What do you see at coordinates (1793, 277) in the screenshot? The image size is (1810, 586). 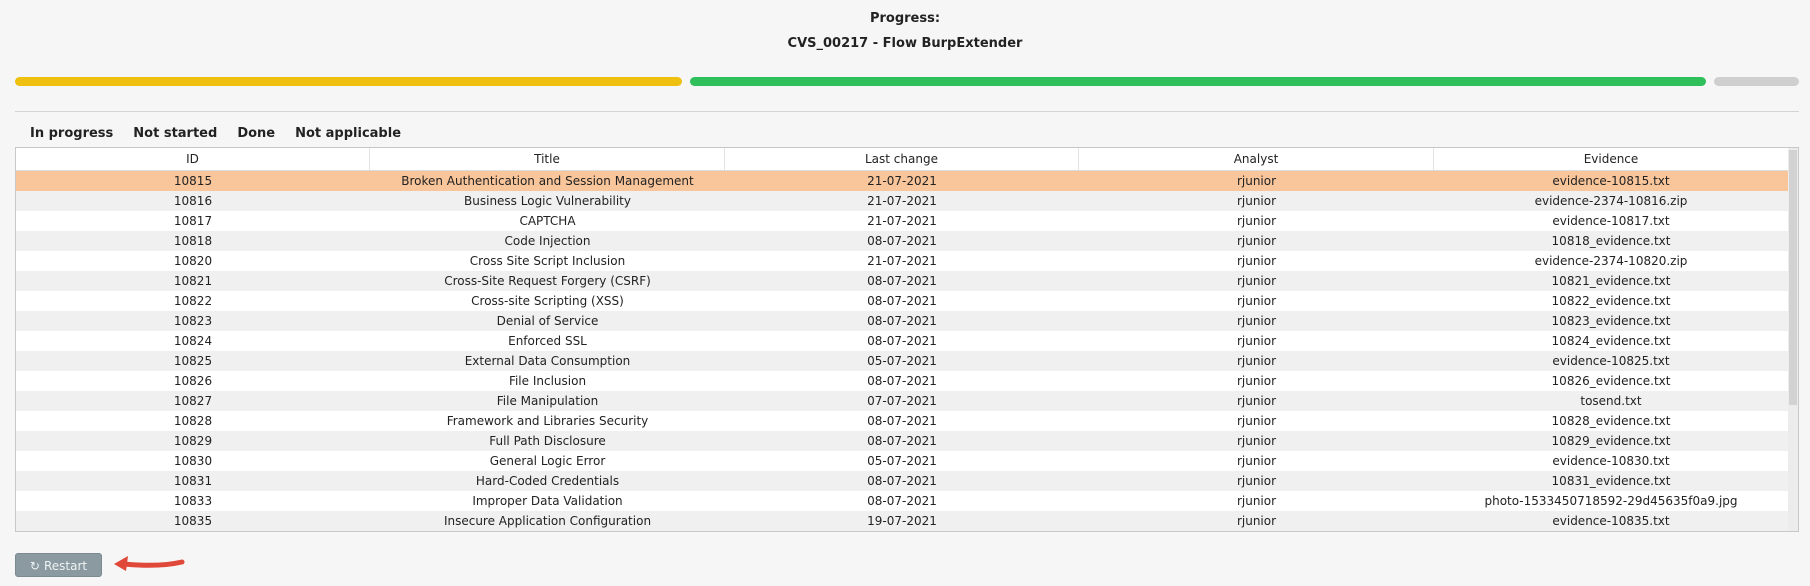 I see `scrollbar-thumb` at bounding box center [1793, 277].